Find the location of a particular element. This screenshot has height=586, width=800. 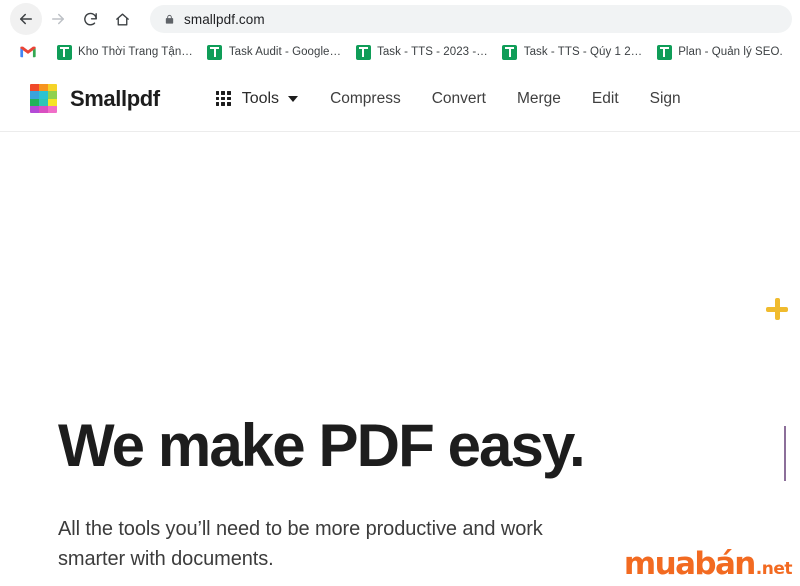

browser-toolbar: smallpdf.com is located at coordinates (400, 19).